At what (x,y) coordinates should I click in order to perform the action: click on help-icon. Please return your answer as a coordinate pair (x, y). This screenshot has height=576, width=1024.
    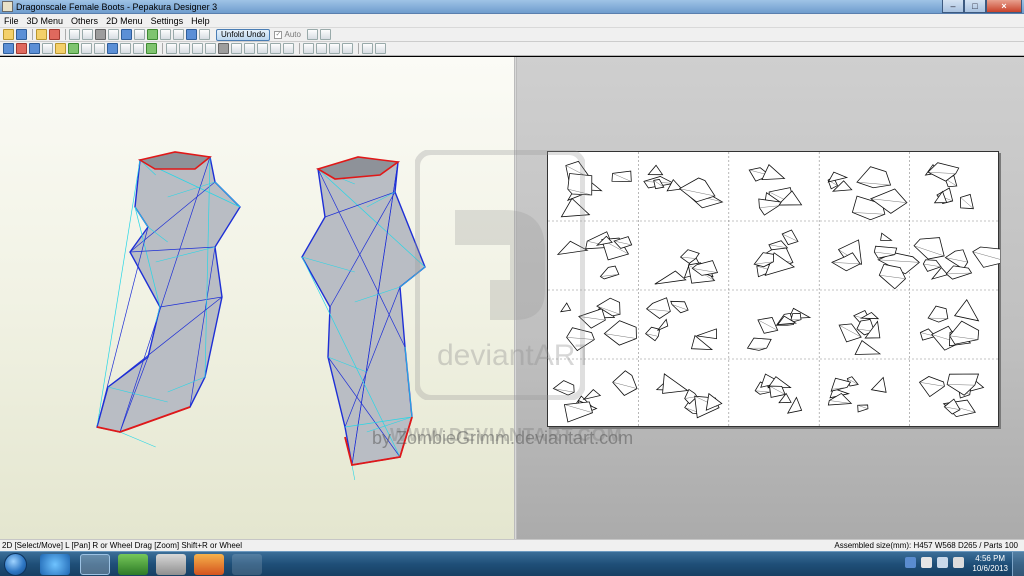
    Looking at the image, I should click on (910, 562).